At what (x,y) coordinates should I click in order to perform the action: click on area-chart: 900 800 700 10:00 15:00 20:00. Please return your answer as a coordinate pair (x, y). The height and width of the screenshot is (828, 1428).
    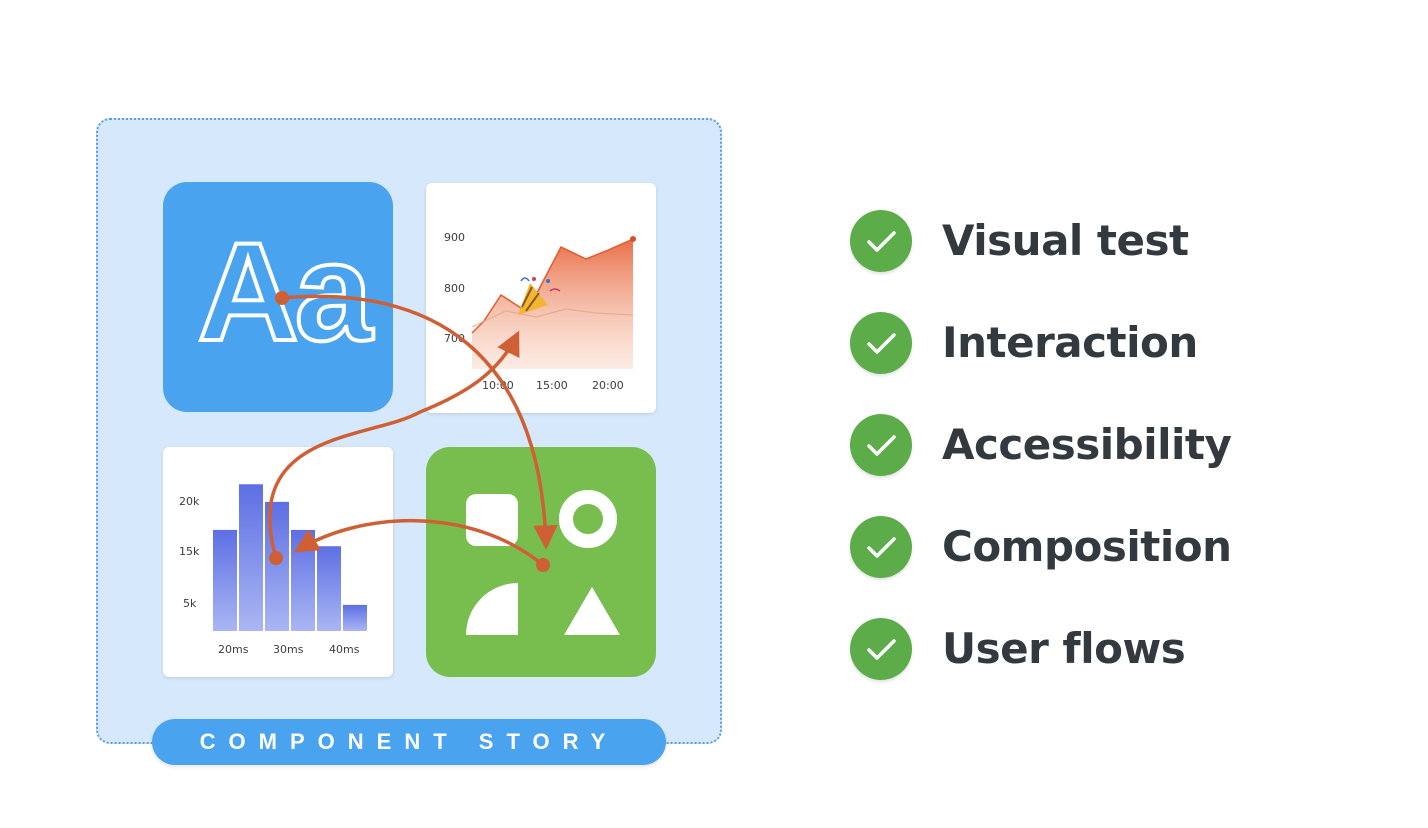
    Looking at the image, I should click on (540, 311).